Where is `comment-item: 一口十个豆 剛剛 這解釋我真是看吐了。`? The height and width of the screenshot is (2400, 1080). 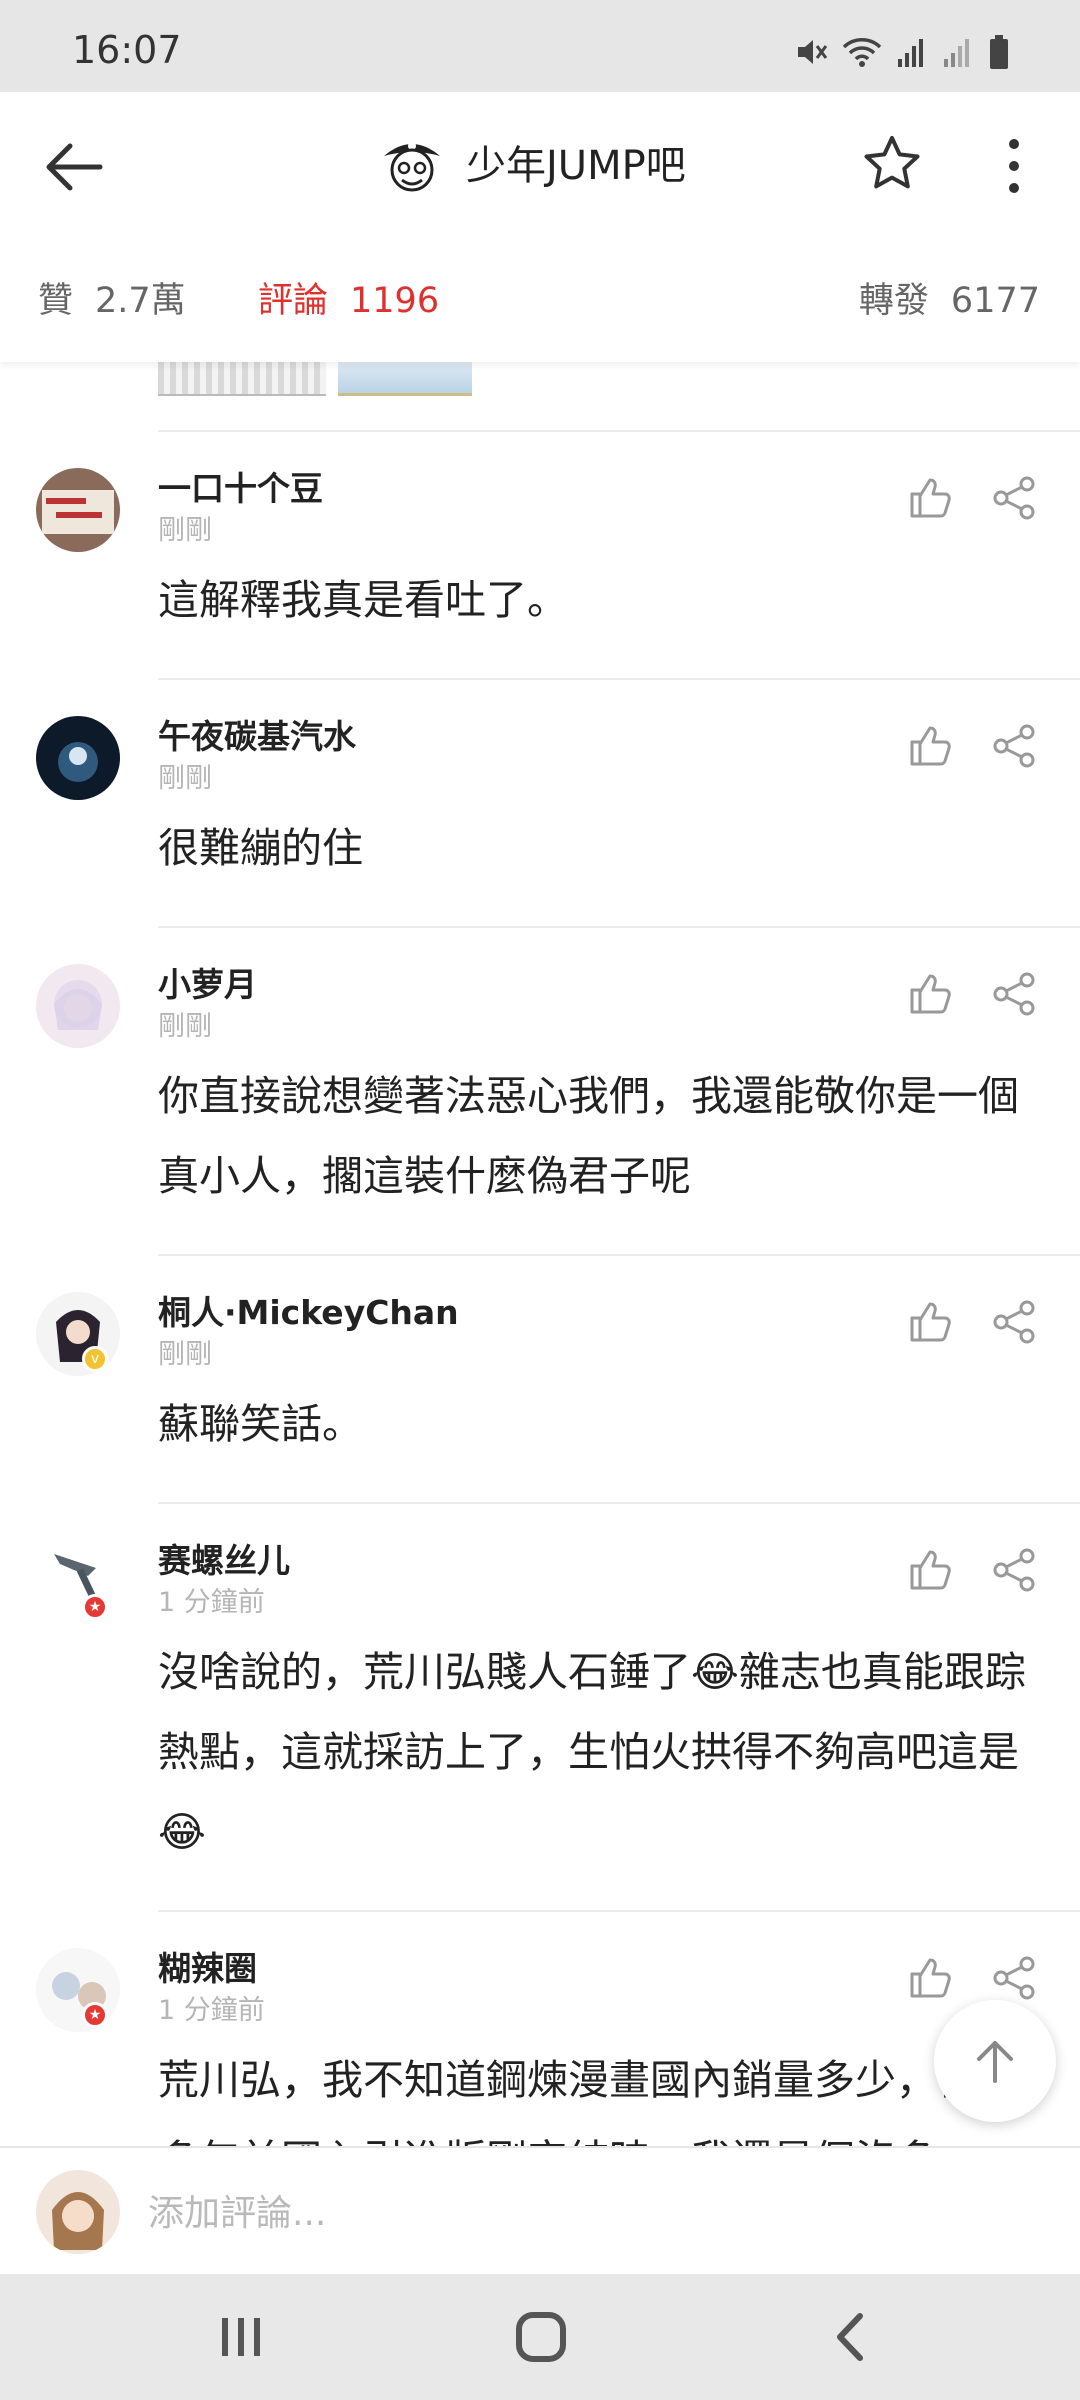 comment-item: 一口十个豆 剛剛 這解釋我真是看吐了。 is located at coordinates (558, 554).